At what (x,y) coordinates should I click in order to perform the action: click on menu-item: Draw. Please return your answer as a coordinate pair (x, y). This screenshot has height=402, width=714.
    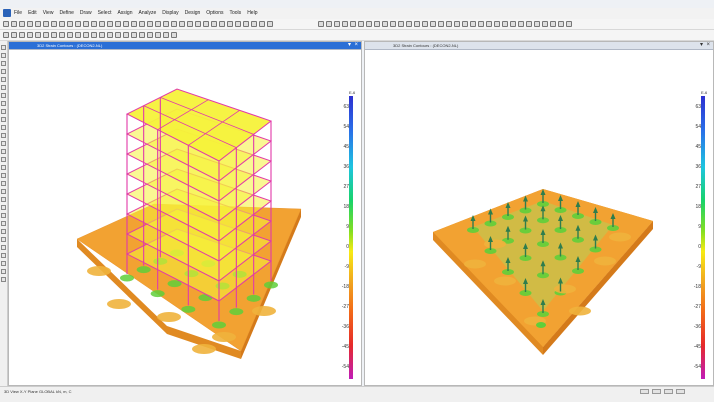
    Looking at the image, I should click on (86, 13).